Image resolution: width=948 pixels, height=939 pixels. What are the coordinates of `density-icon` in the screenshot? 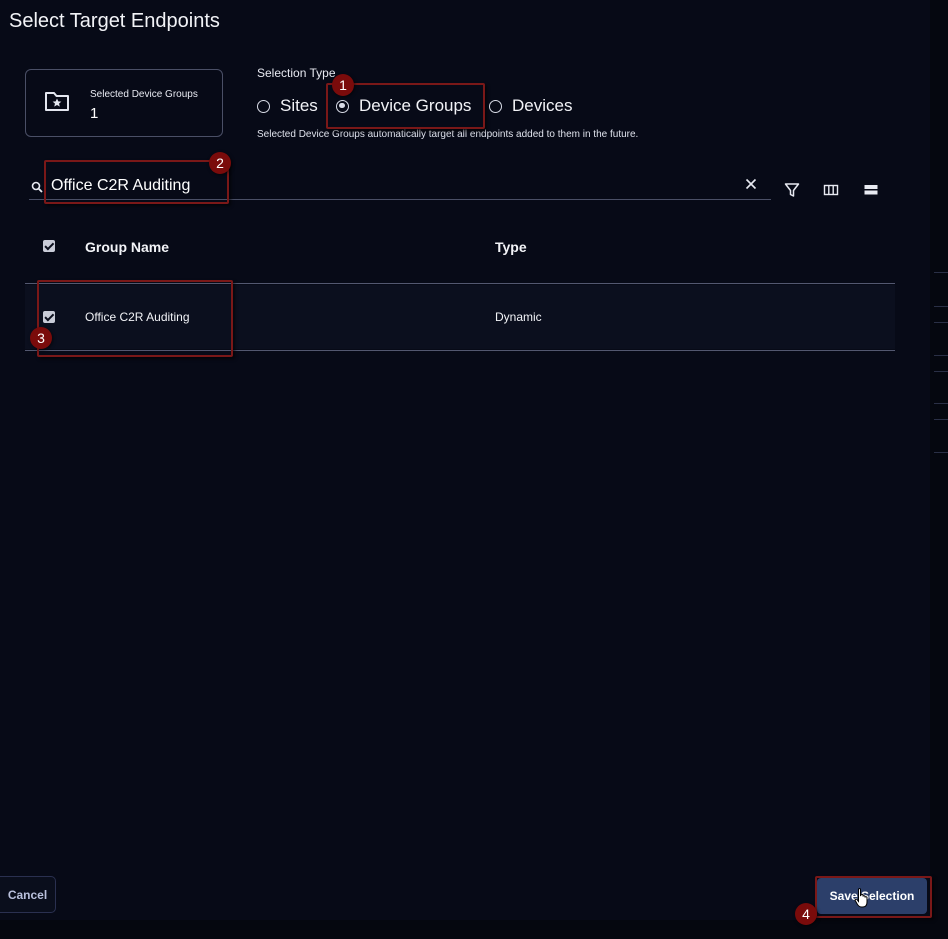 It's located at (871, 190).